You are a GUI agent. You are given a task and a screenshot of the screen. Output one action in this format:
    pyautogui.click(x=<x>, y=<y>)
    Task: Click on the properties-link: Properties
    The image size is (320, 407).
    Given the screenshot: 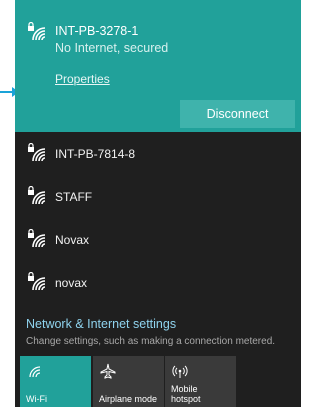 What is the action you would take?
    pyautogui.click(x=82, y=79)
    